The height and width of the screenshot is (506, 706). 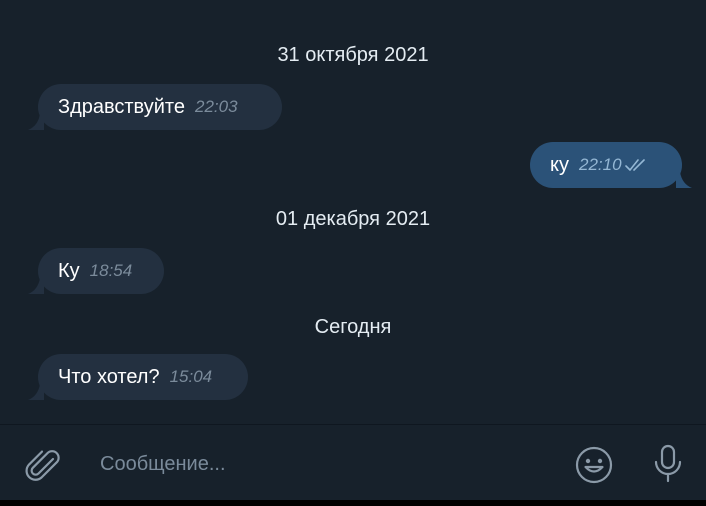 I want to click on message-text: Ку, so click(x=69, y=270).